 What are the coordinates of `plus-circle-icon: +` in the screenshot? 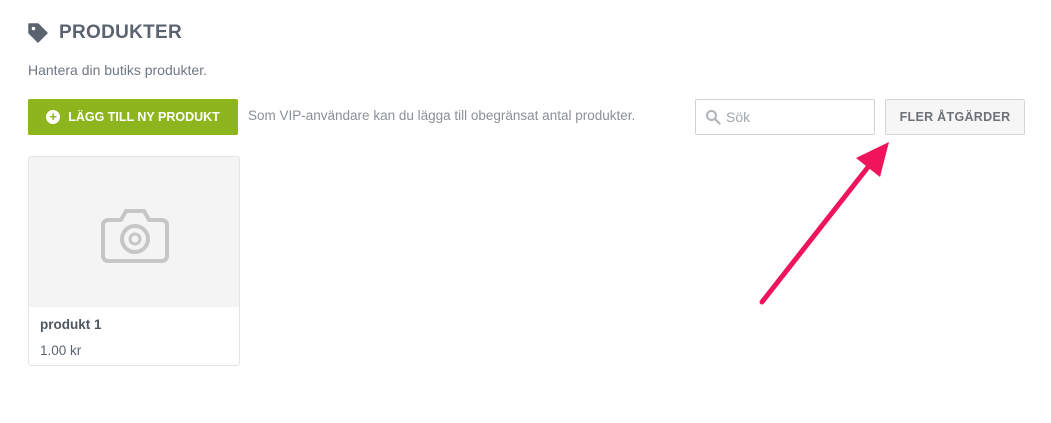 It's located at (53, 117).